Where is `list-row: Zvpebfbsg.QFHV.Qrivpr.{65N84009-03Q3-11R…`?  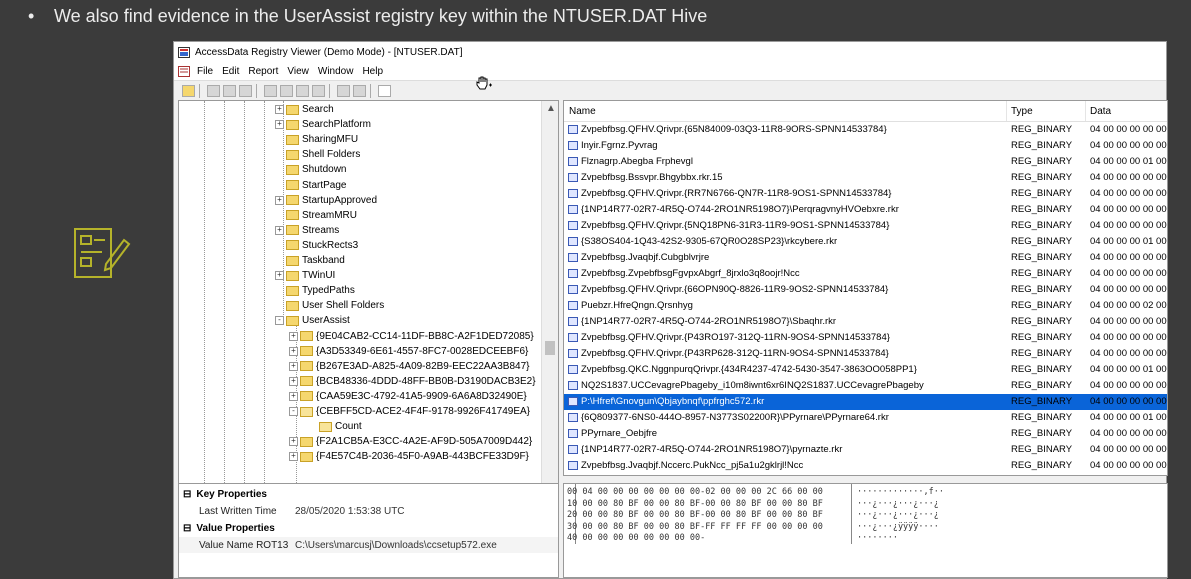
list-row: Zvpebfbsg.QFHV.Qrivpr.{65N84009-03Q3-11R… is located at coordinates (865, 130).